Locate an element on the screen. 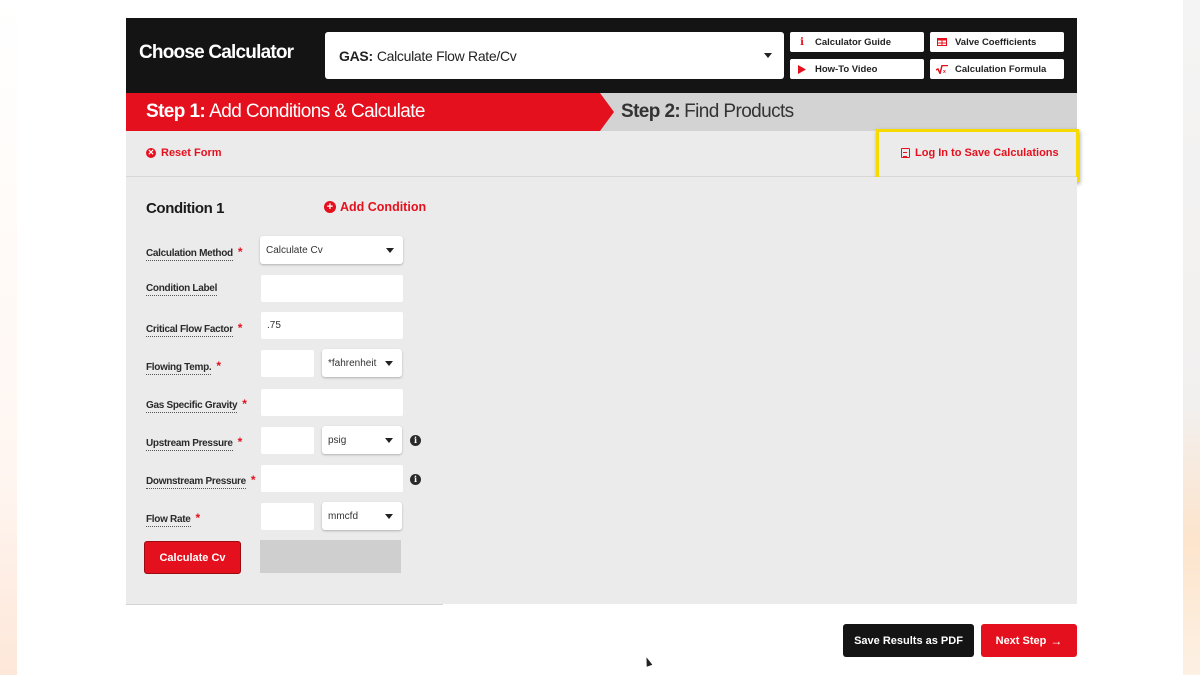 The width and height of the screenshot is (1200, 675). step-1-prefix: Step 1: is located at coordinates (176, 111).